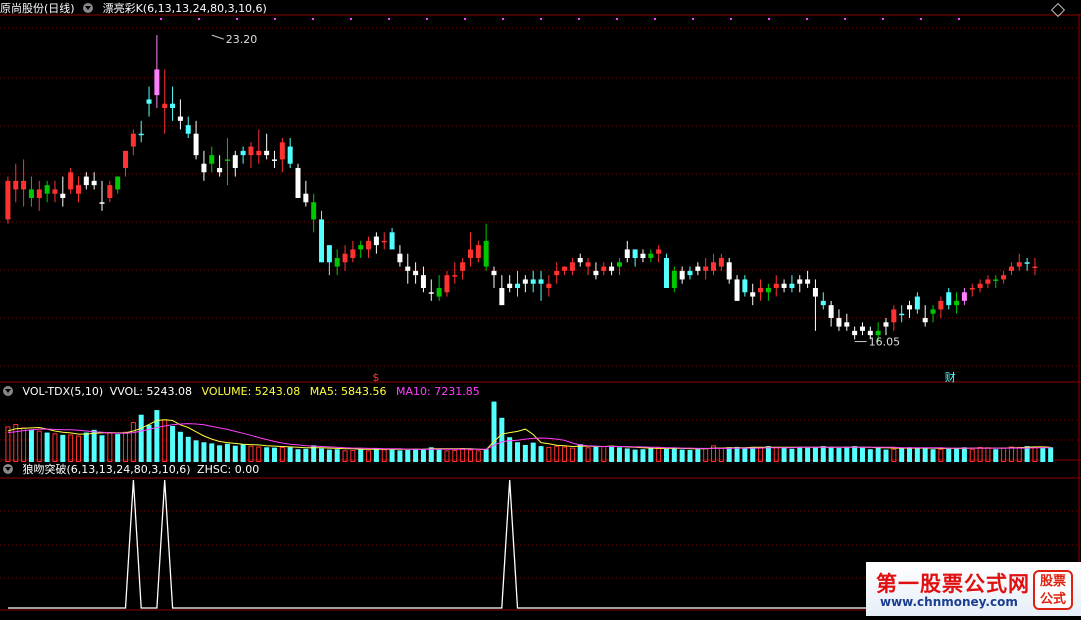 Image resolution: width=1081 pixels, height=620 pixels. Describe the element at coordinates (885, 342) in the screenshot. I see `price-marker-label: 16.05` at that location.